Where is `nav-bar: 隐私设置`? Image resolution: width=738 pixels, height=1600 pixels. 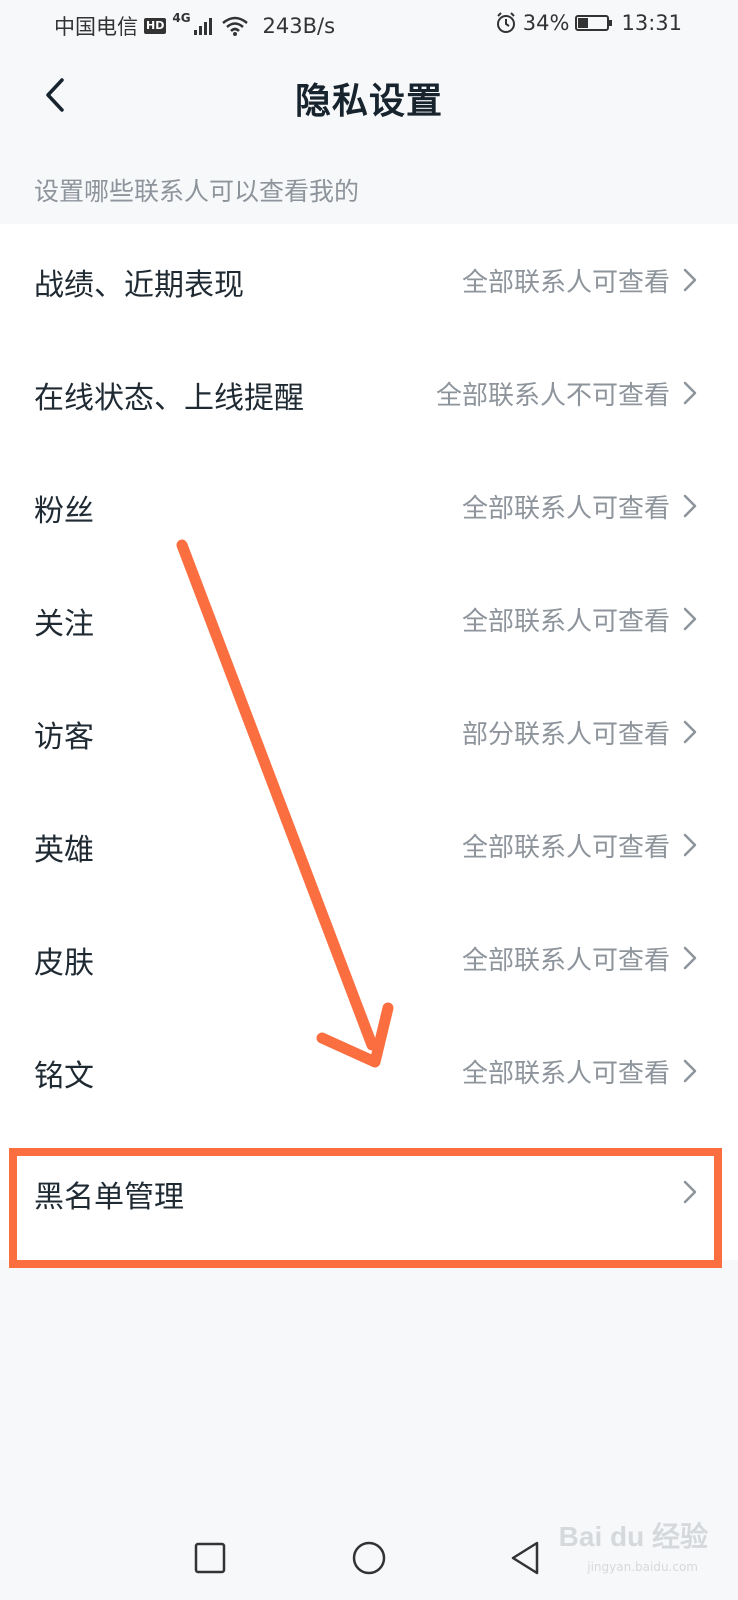
nav-bar: 隐私设置 is located at coordinates (369, 96).